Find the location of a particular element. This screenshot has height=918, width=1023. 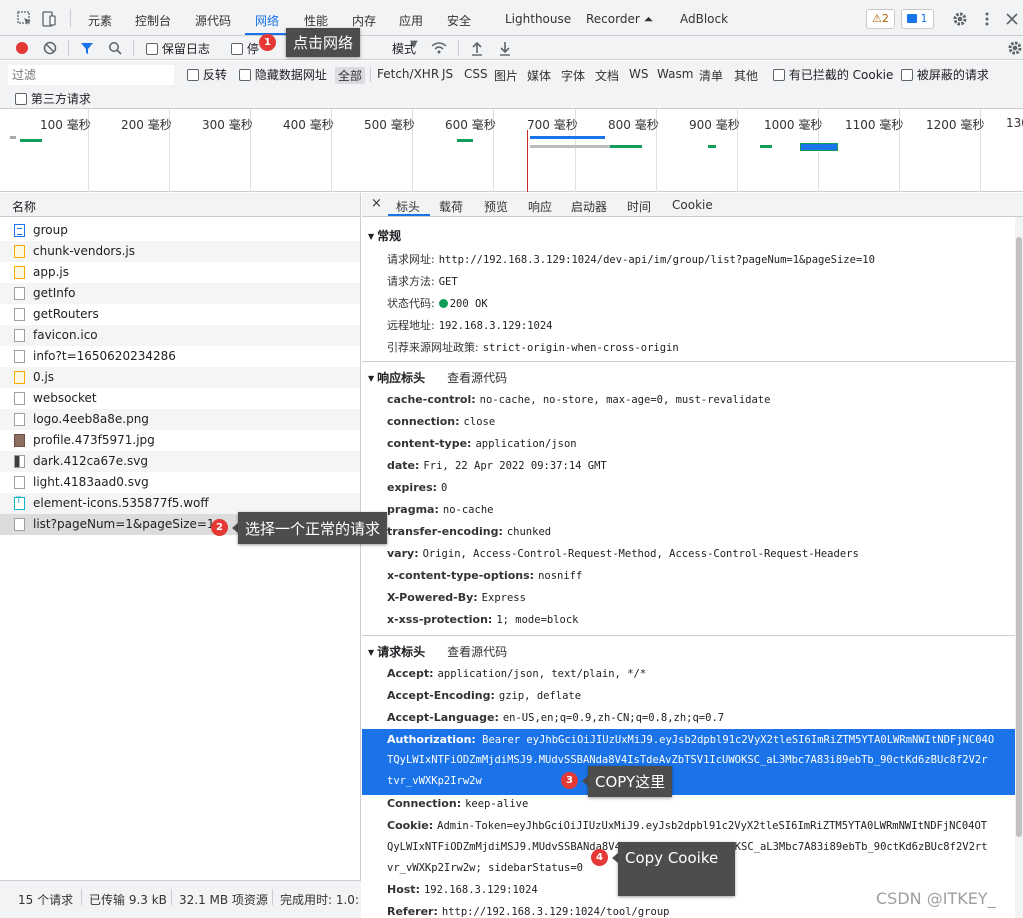

filter-icon is located at coordinates (87, 48).